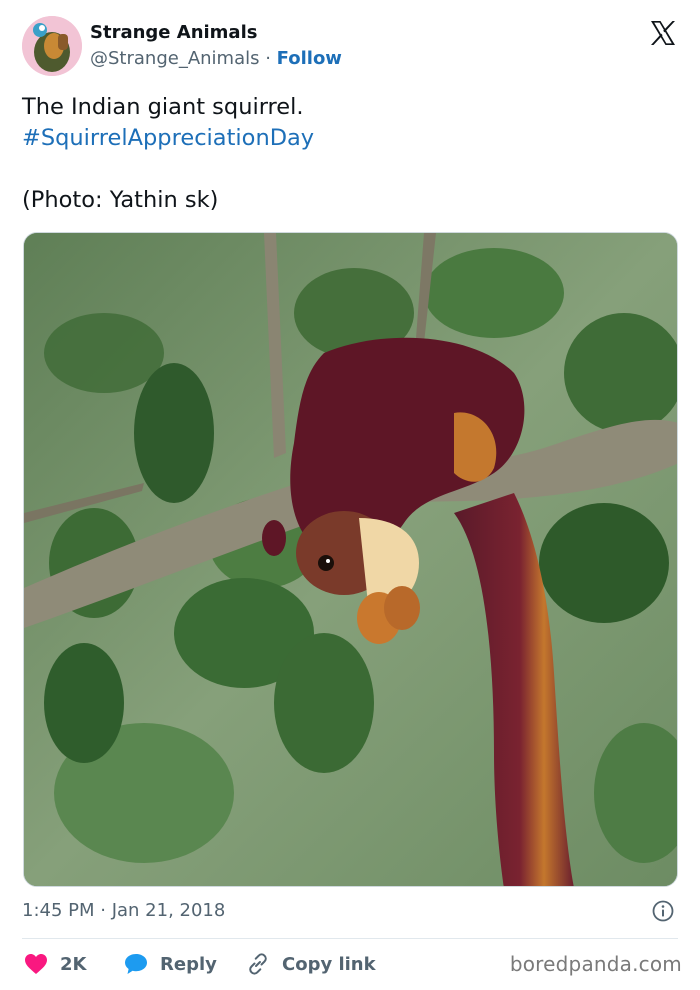  What do you see at coordinates (350, 938) in the screenshot?
I see `actions-divider` at bounding box center [350, 938].